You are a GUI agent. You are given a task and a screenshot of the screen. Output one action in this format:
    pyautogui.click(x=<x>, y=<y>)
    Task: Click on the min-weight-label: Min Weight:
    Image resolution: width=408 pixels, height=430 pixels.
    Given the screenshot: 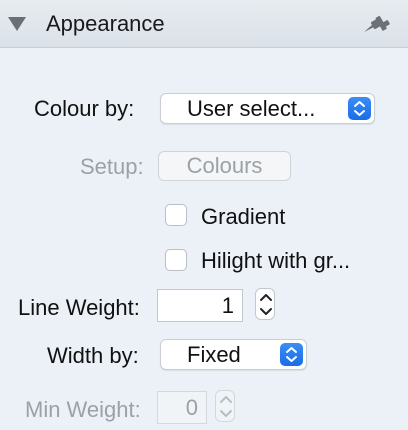 What is the action you would take?
    pyautogui.click(x=83, y=409)
    